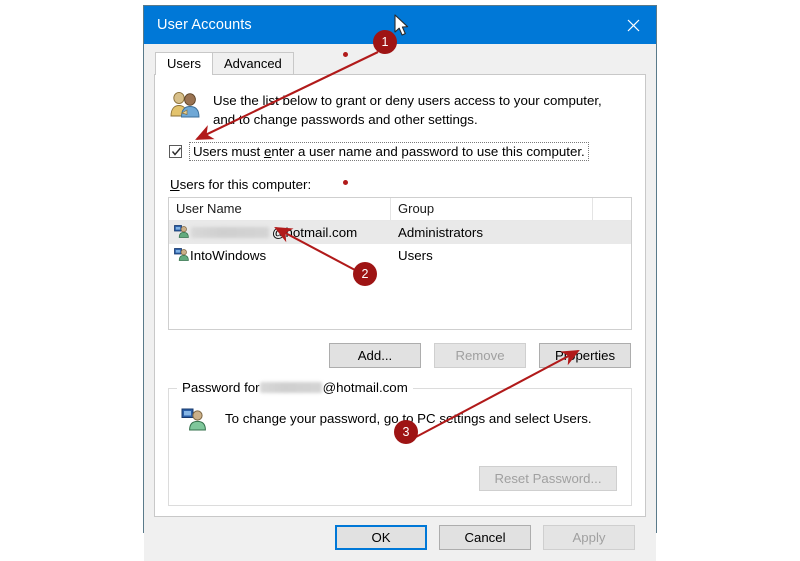  I want to click on apply-button: Apply, so click(589, 537).